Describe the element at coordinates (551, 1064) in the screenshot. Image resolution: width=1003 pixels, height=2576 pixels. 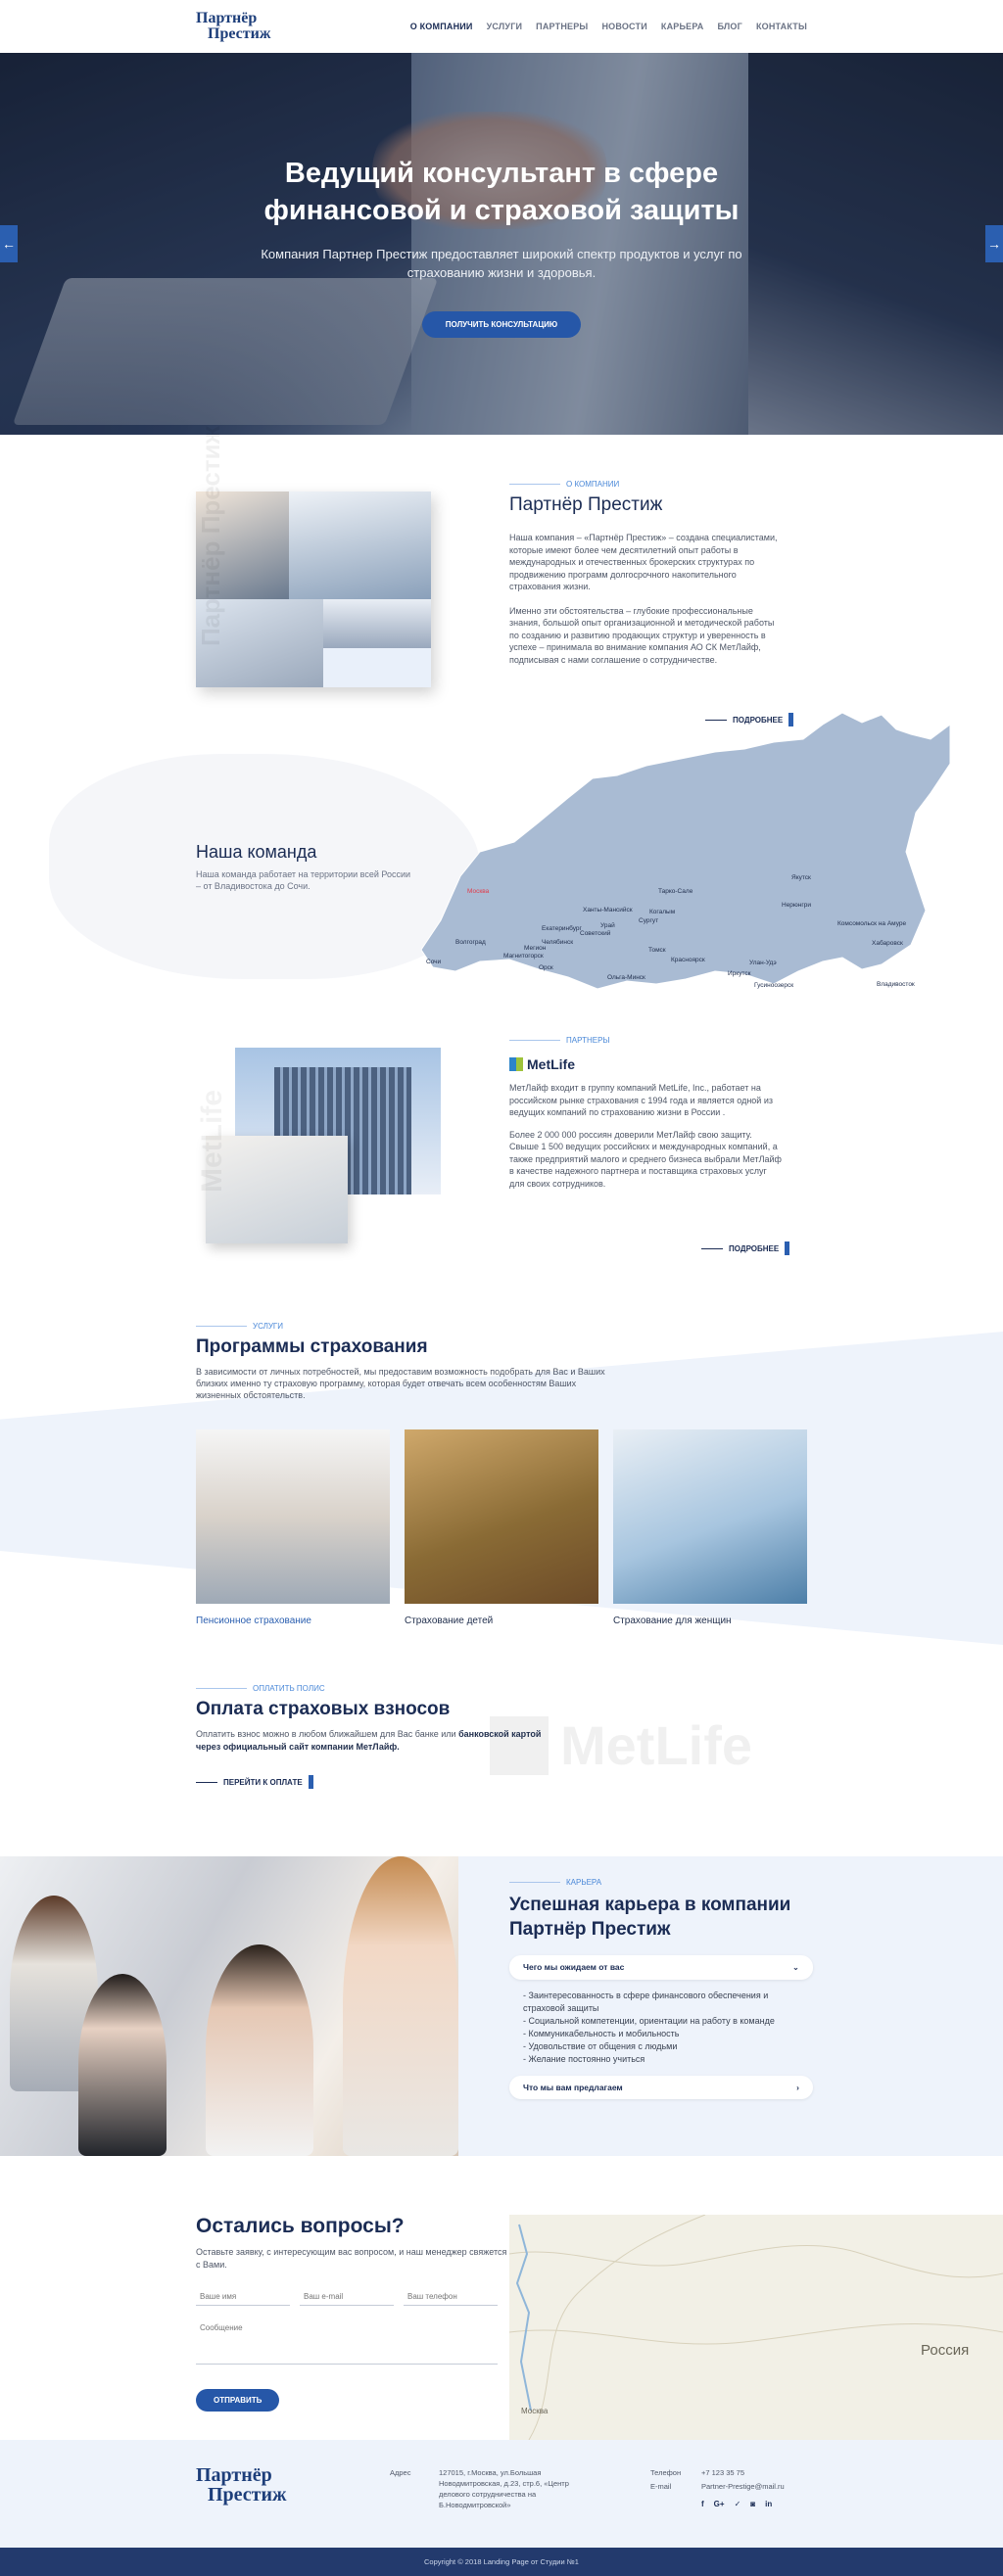
I see `metlife-logo-text: MetLife` at that location.